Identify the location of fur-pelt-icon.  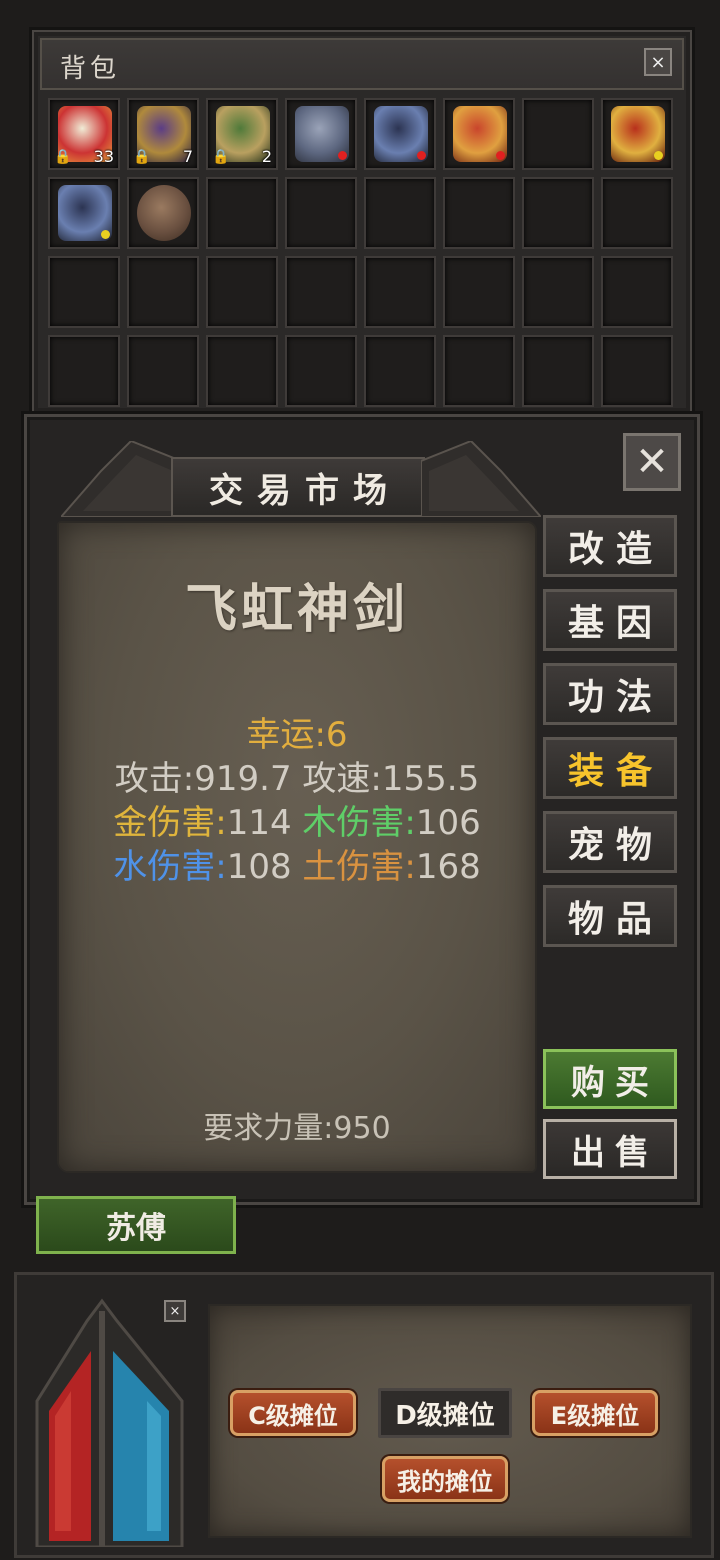
(164, 213).